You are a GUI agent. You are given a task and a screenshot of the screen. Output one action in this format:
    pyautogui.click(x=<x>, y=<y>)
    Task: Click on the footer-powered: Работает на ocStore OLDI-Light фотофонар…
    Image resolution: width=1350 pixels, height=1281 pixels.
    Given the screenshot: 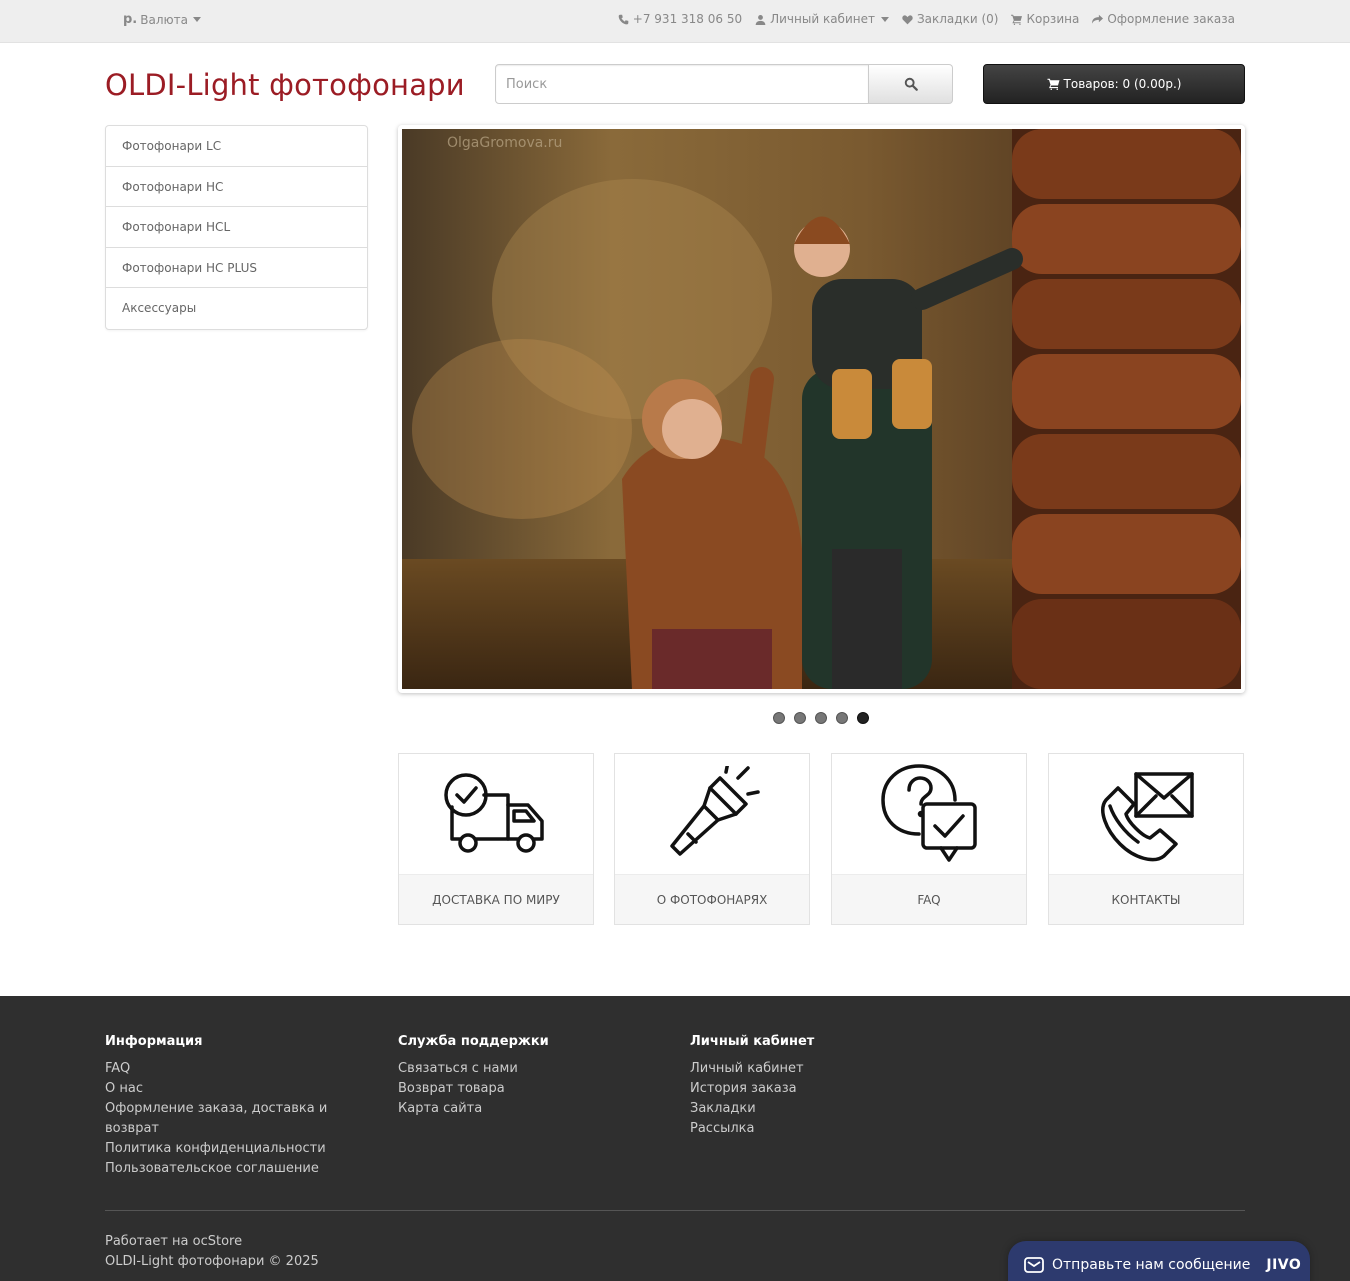 What is the action you would take?
    pyautogui.click(x=212, y=1252)
    